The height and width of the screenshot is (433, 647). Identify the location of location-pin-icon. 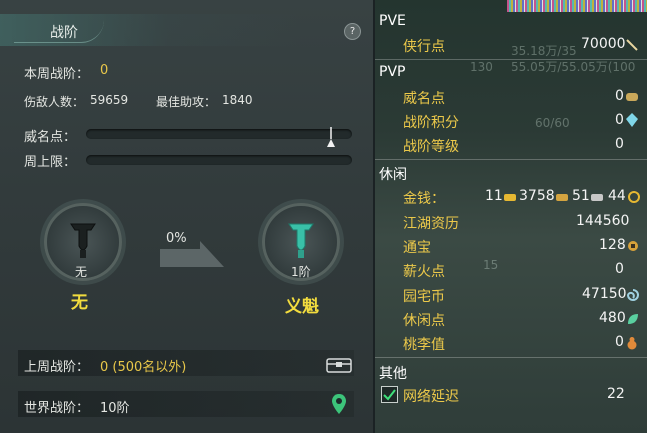
(339, 404).